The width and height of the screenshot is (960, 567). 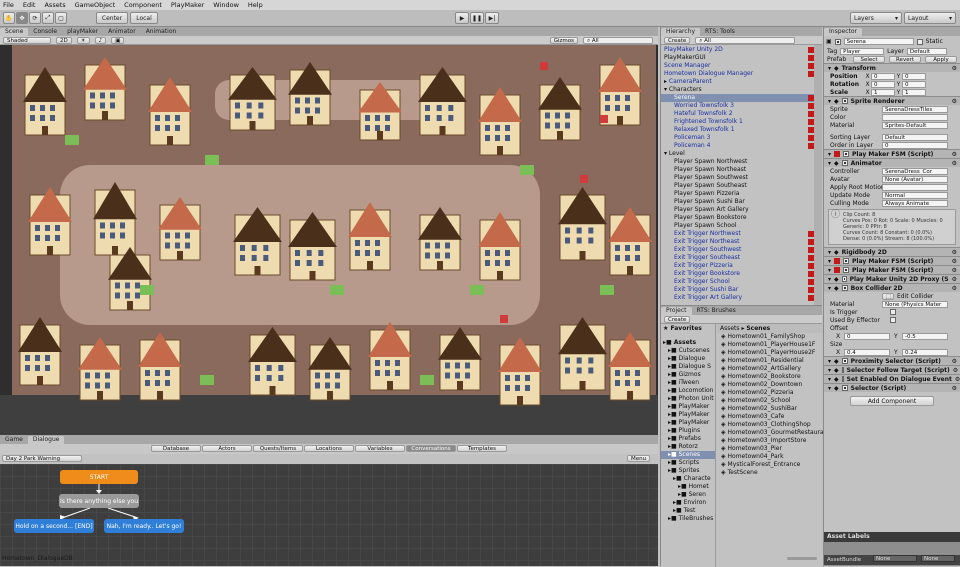 I want to click on scene-file-item: ◈ Hometown03_ClothingShop, so click(x=770, y=425).